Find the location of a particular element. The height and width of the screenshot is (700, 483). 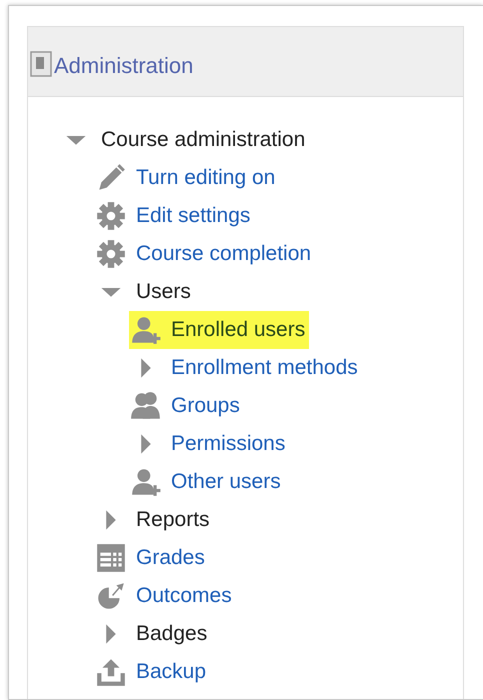

block-title: Administration is located at coordinates (258, 66).